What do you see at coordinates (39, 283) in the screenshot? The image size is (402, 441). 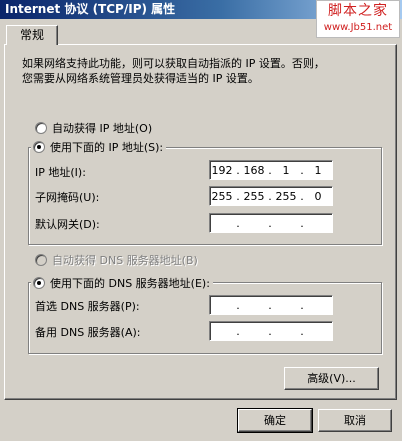 I see `radio-manual-dns-circle` at bounding box center [39, 283].